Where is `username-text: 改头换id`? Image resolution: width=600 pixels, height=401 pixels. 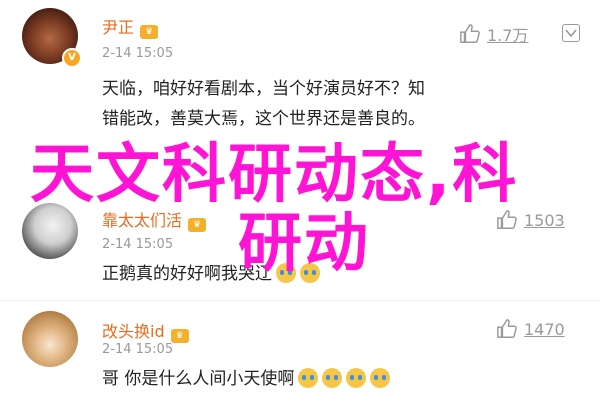
username-text: 改头换id is located at coordinates (133, 331).